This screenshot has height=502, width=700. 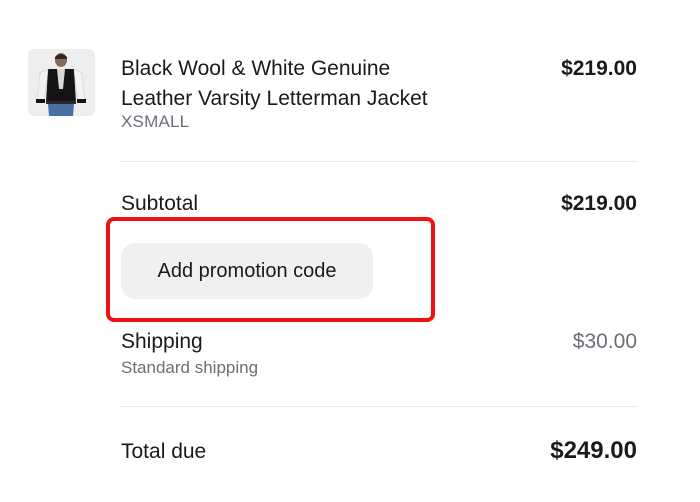 I want to click on product-price: $219.00, so click(x=599, y=68).